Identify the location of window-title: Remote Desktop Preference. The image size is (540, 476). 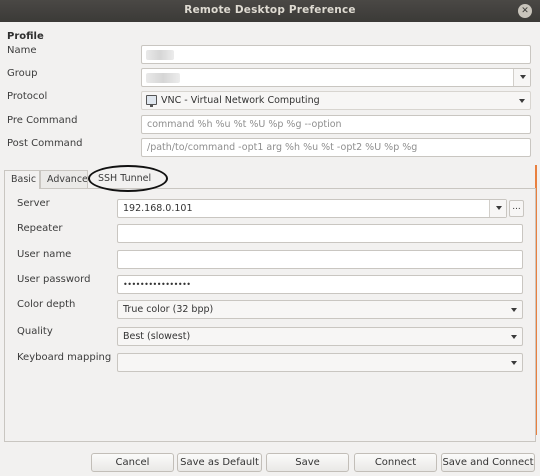
(270, 10).